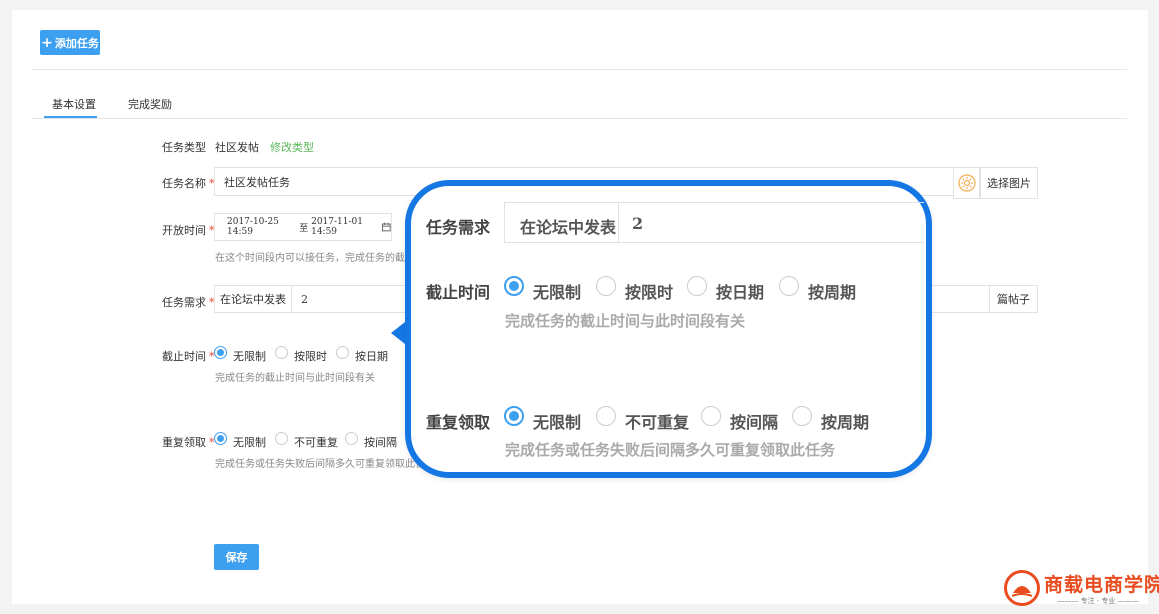 The width and height of the screenshot is (1159, 614). Describe the element at coordinates (649, 292) in the screenshot. I see `callout-deadline-option-time-limit: 按限时` at that location.